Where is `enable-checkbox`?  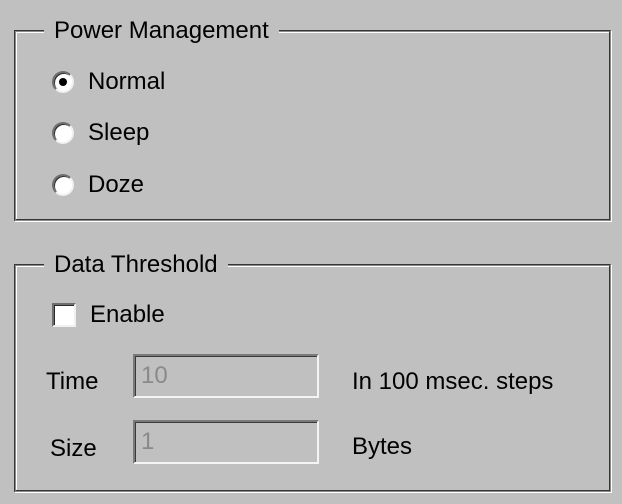 enable-checkbox is located at coordinates (64, 315).